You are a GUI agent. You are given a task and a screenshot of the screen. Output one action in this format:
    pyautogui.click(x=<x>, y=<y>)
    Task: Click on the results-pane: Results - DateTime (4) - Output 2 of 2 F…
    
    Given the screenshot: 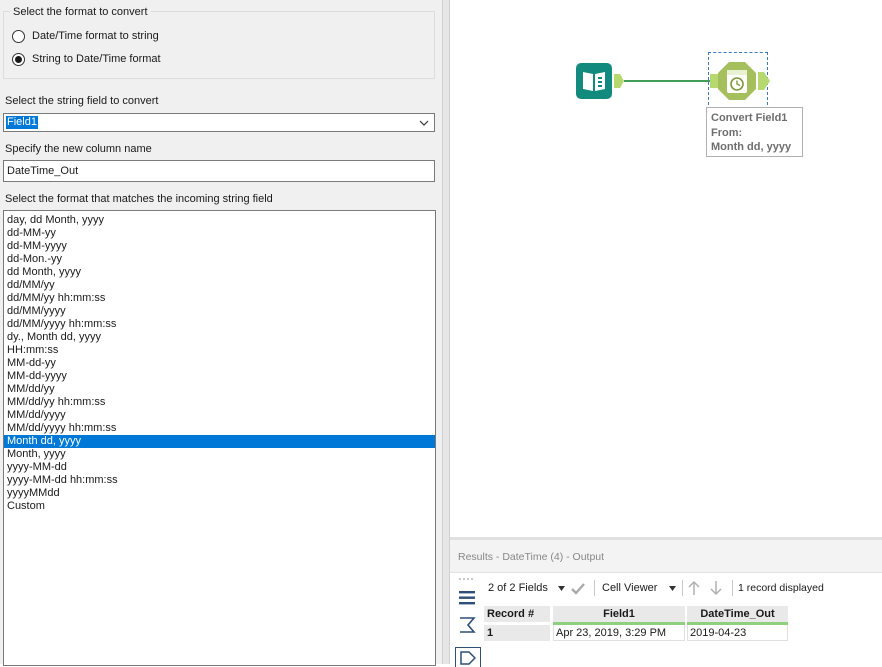 What is the action you would take?
    pyautogui.click(x=666, y=603)
    